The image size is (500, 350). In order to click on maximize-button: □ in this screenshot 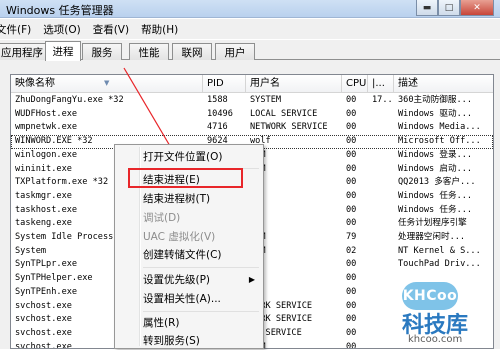, I will do `click(449, 8)`.